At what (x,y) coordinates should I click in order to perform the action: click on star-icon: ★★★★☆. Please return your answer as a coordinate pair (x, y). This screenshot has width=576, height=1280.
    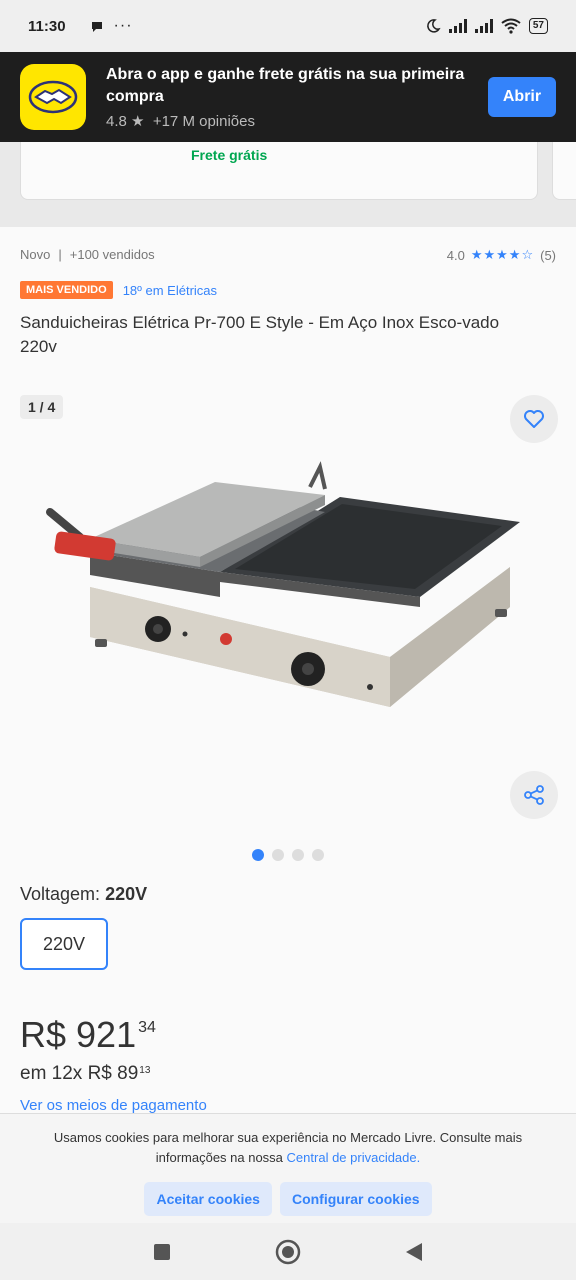
    Looking at the image, I should click on (502, 254).